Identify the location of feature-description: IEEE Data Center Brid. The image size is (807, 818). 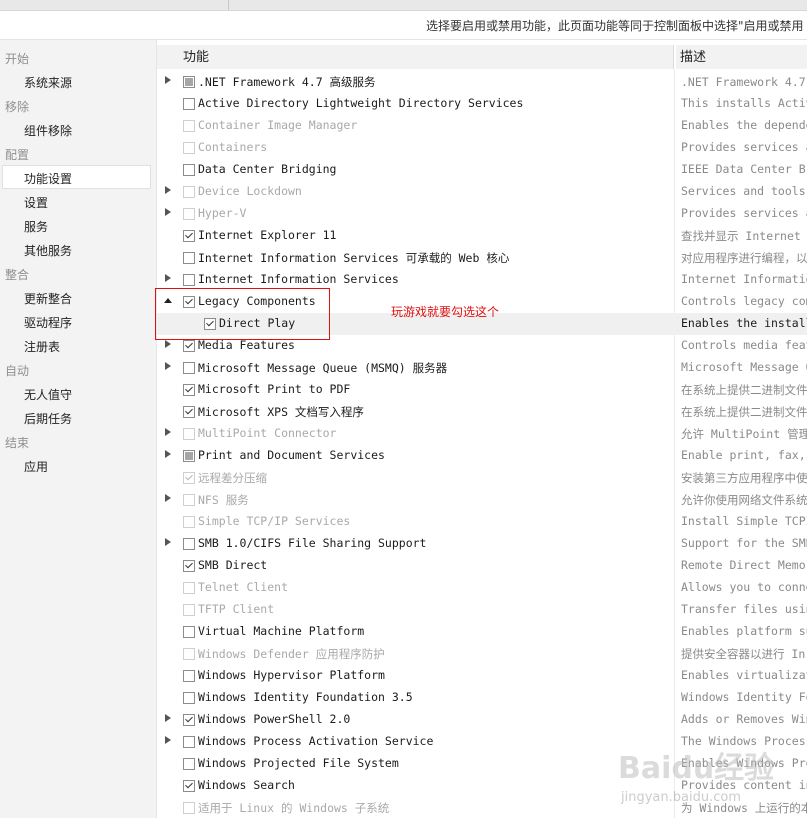
(744, 169).